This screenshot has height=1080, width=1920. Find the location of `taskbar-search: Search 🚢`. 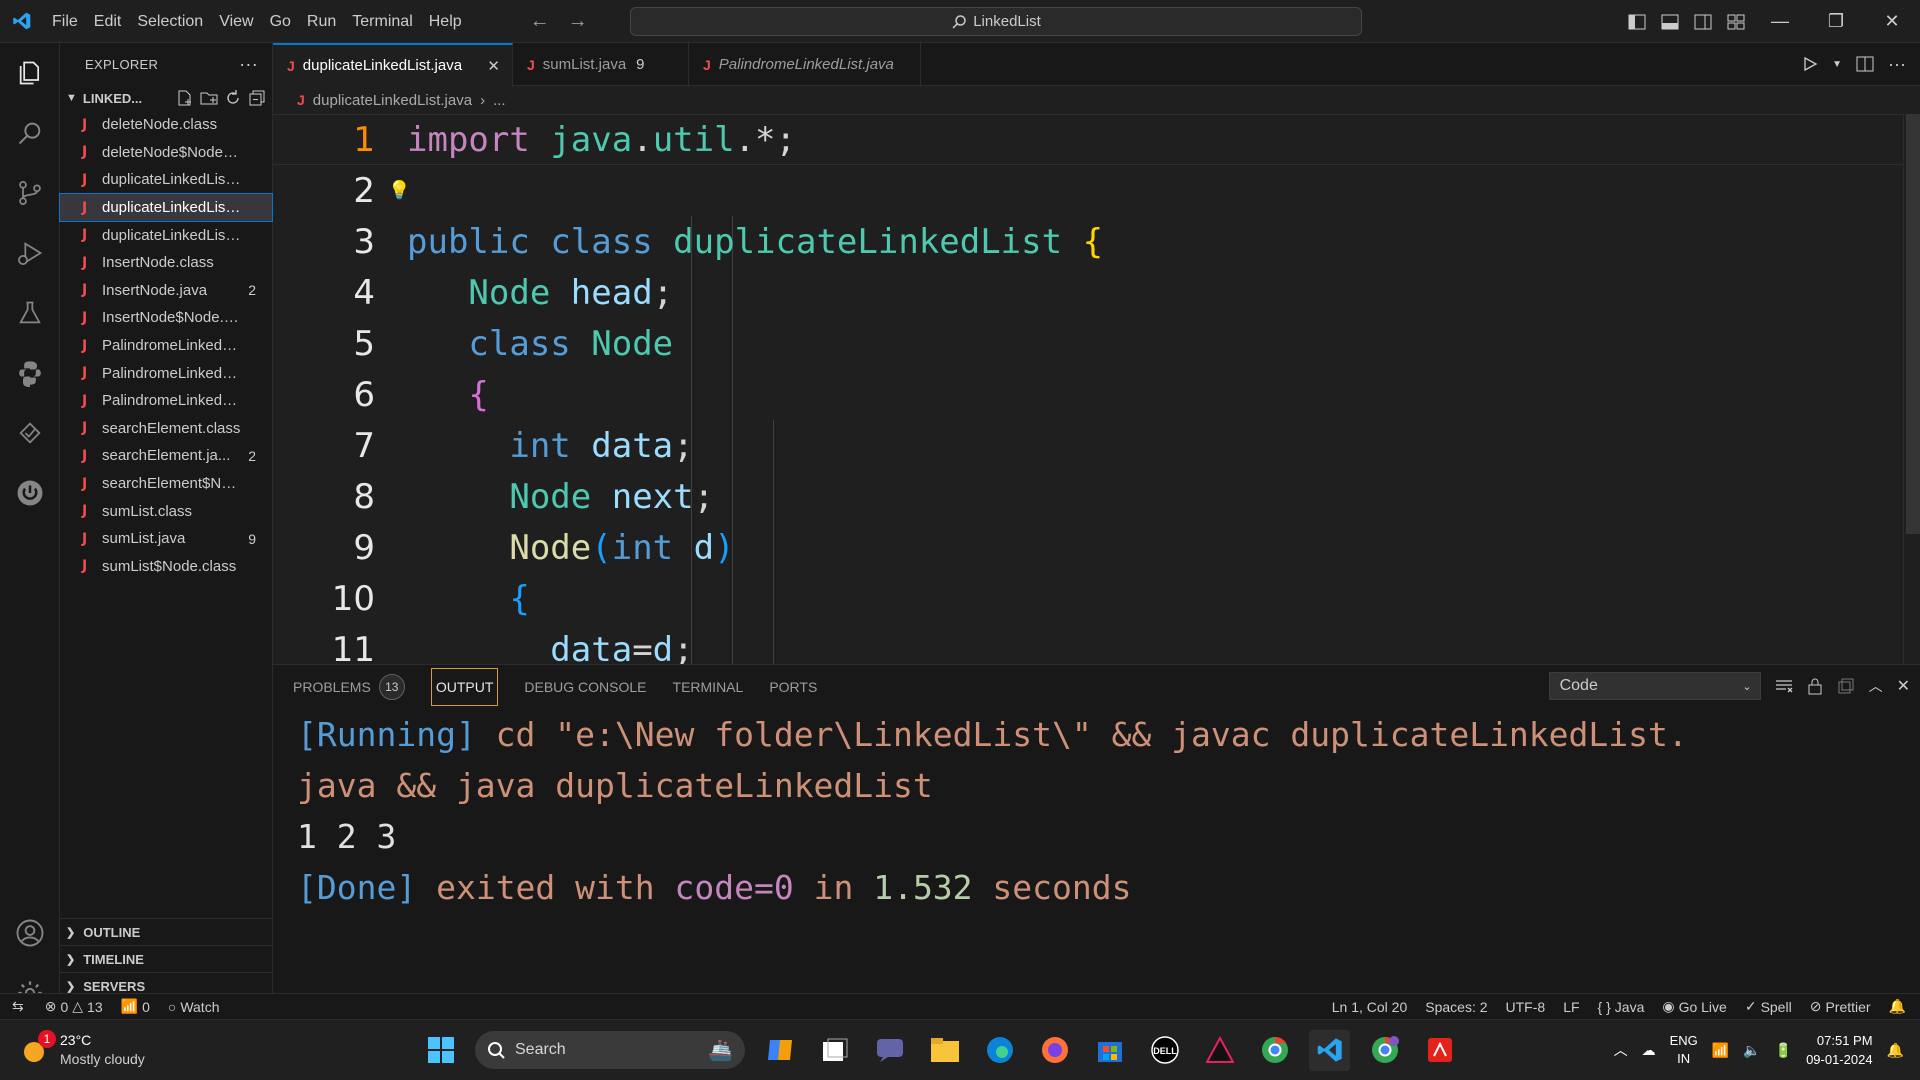

taskbar-search: Search 🚢 is located at coordinates (610, 1050).